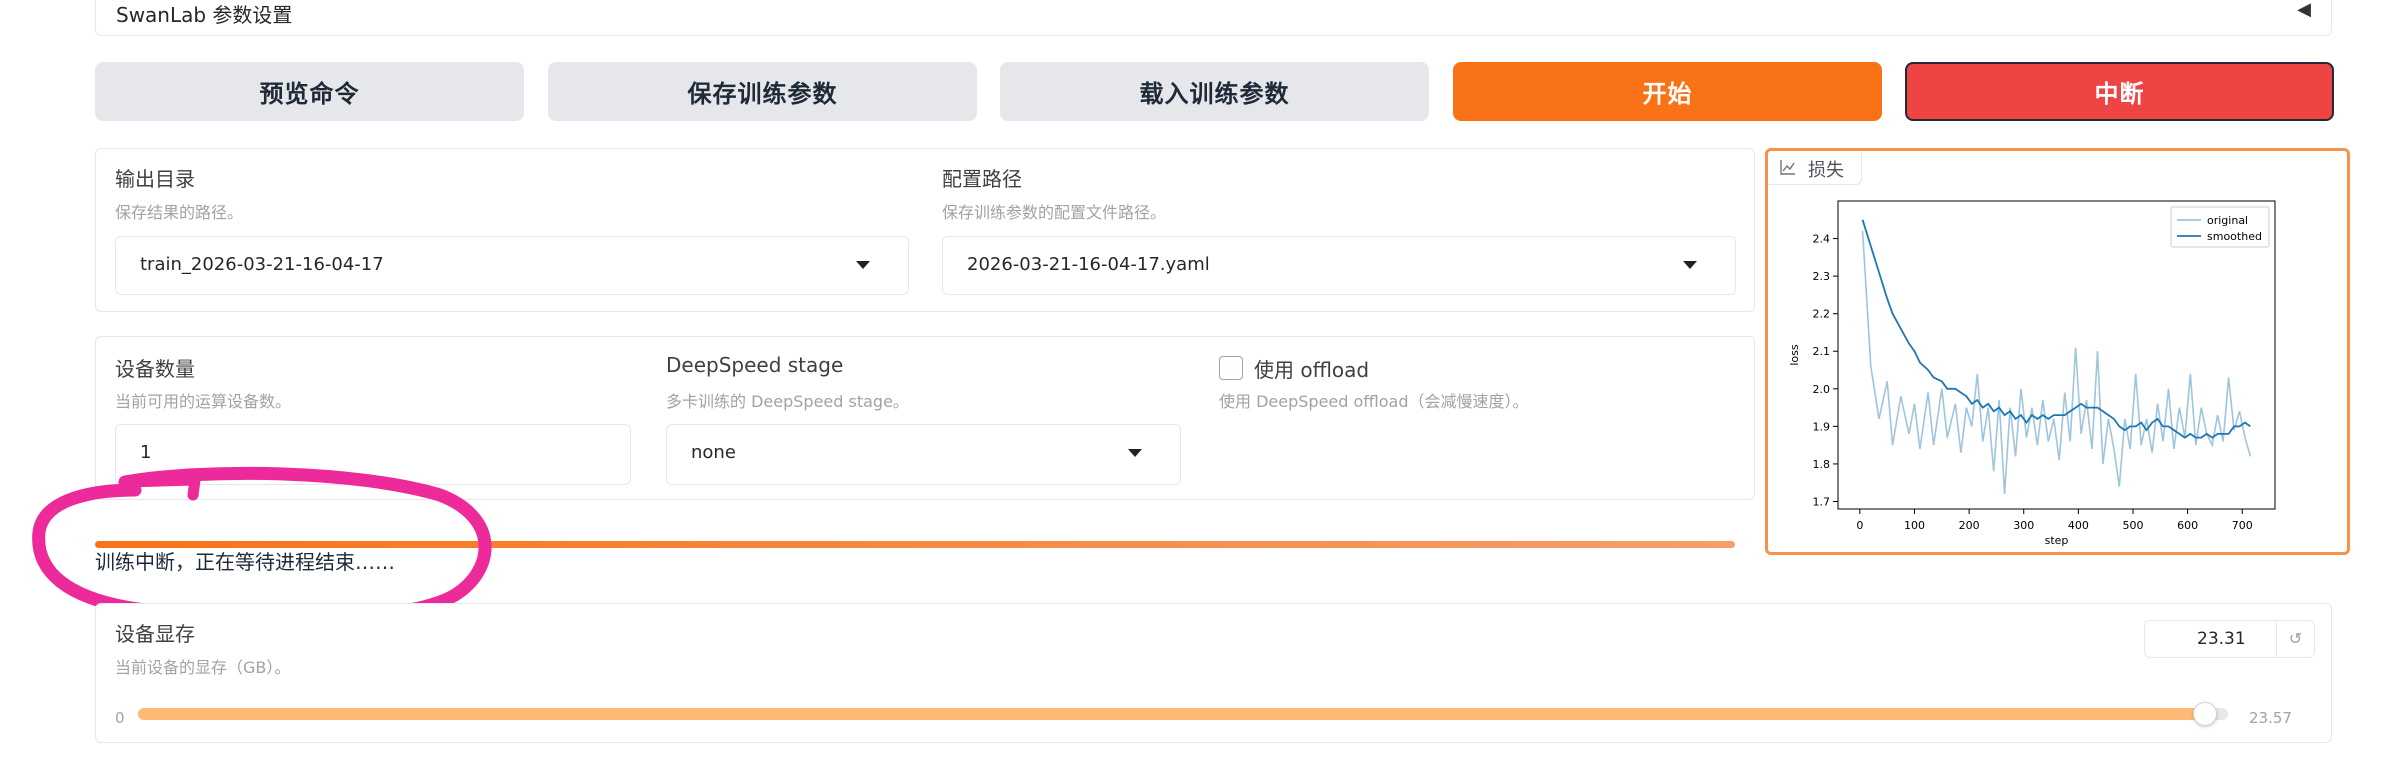 This screenshot has width=2394, height=775. What do you see at coordinates (2132, 525) in the screenshot?
I see `x-tick-label: 500` at bounding box center [2132, 525].